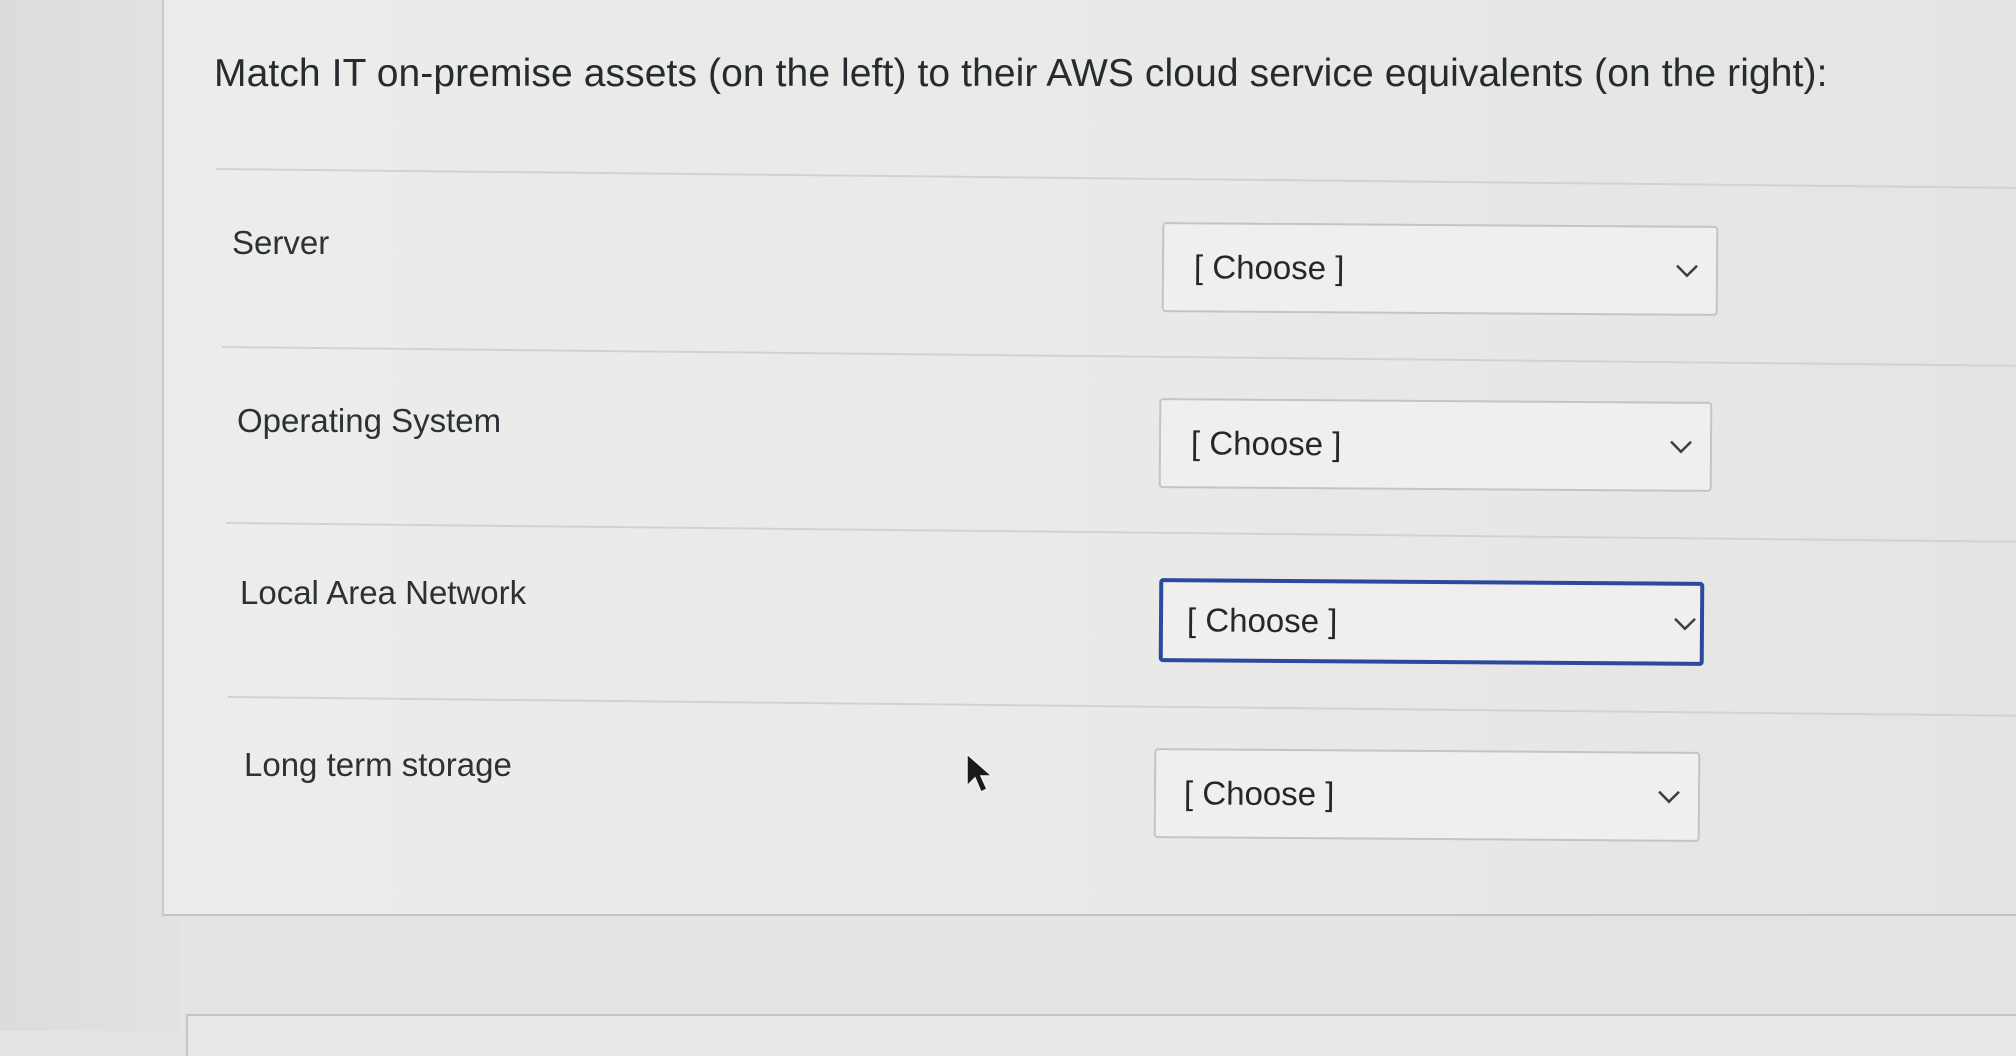  Describe the element at coordinates (369, 420) in the screenshot. I see `match-label-operating-system: Operating System` at that location.